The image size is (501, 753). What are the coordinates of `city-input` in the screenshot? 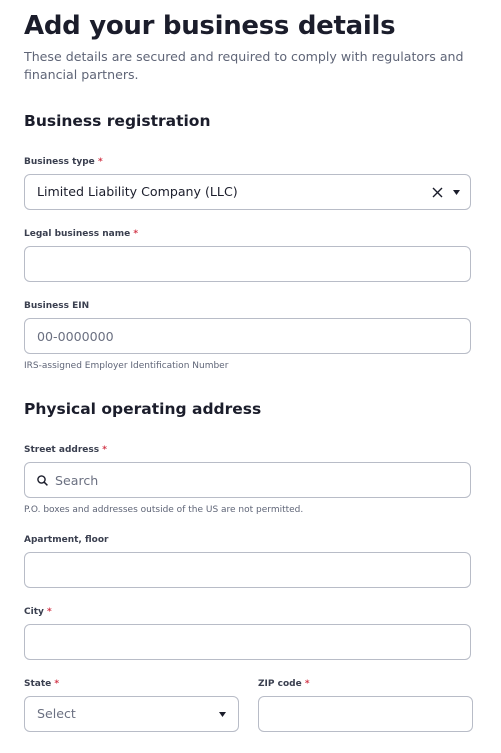 It's located at (247, 642).